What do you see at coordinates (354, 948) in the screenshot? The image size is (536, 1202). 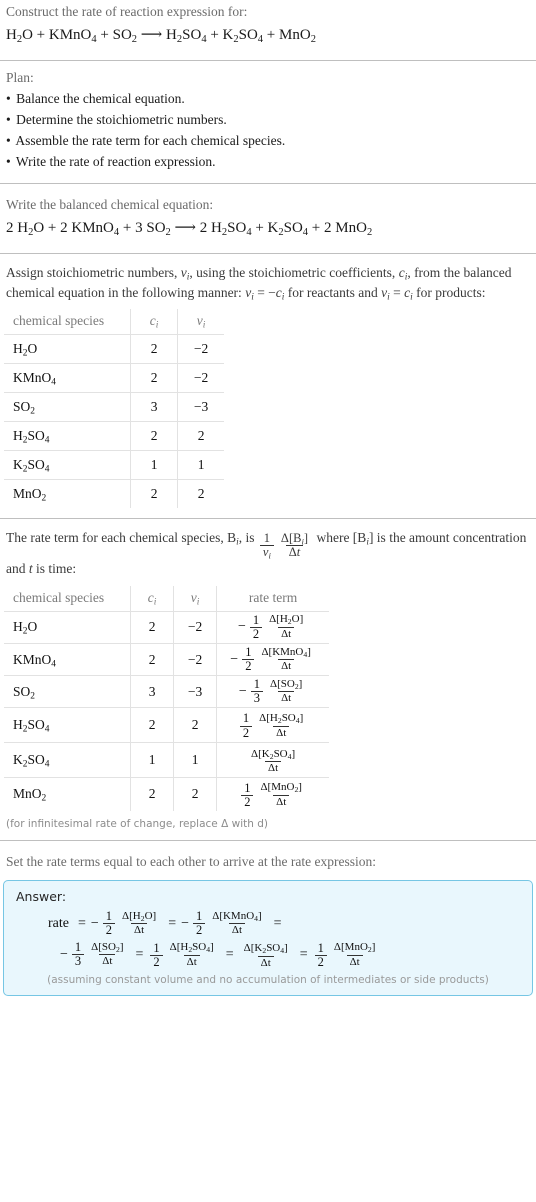 I see `delta-numerator: Δ[MnO2]` at bounding box center [354, 948].